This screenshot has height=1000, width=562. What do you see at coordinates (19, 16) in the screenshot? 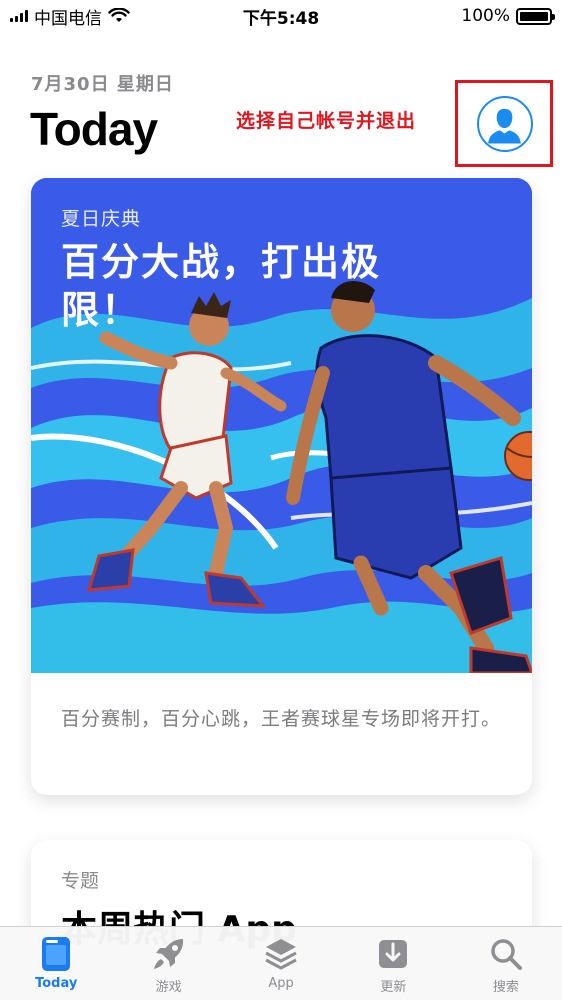
I see `signal-icon` at bounding box center [19, 16].